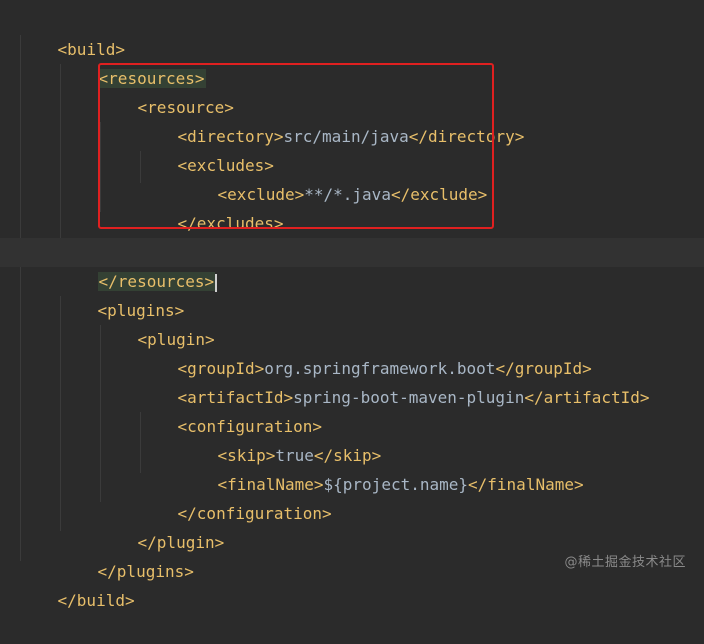 Image resolution: width=704 pixels, height=644 pixels. I want to click on xml-tag-name: build, so click(100, 600).